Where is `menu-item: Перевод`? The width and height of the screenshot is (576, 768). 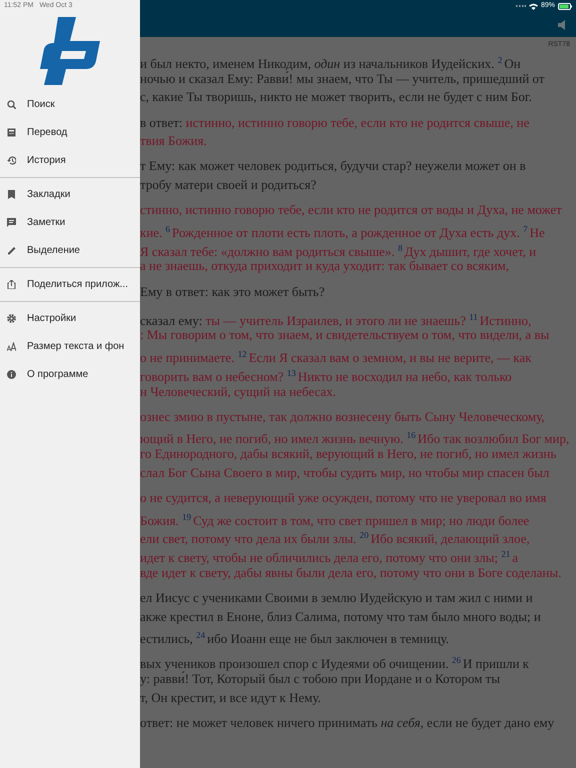 menu-item: Перевод is located at coordinates (70, 132).